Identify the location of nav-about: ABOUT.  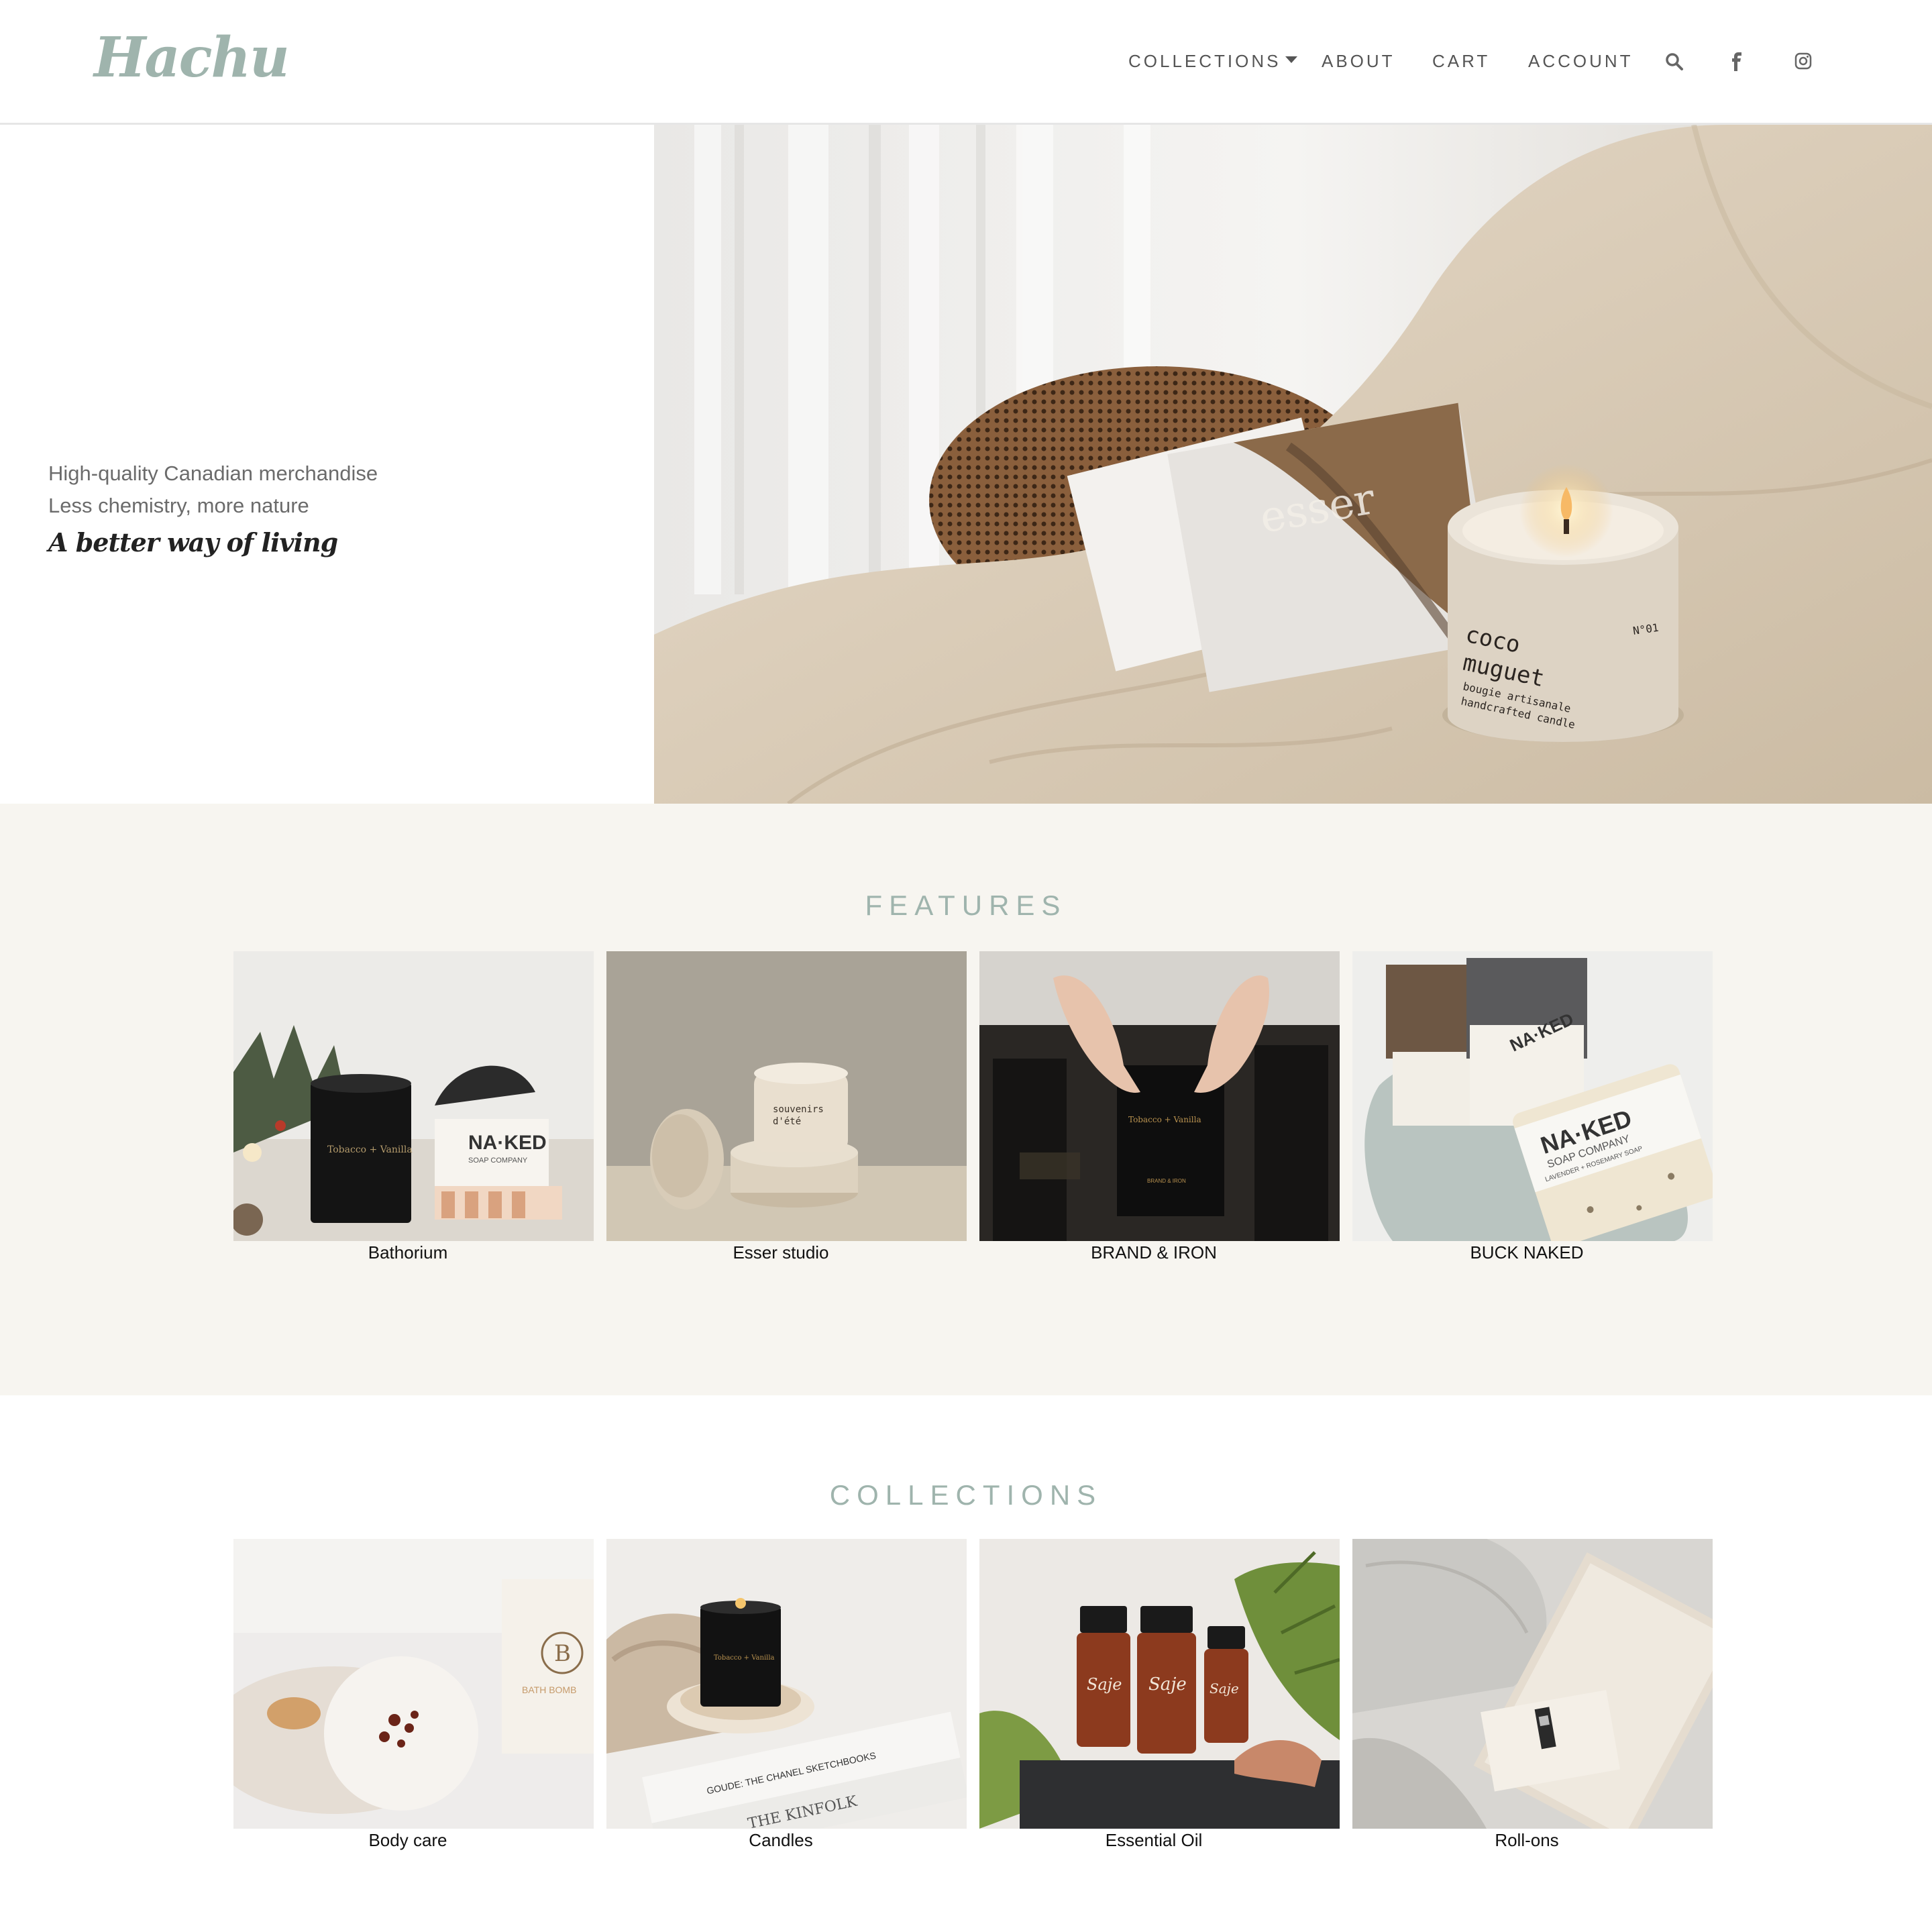
(1358, 61).